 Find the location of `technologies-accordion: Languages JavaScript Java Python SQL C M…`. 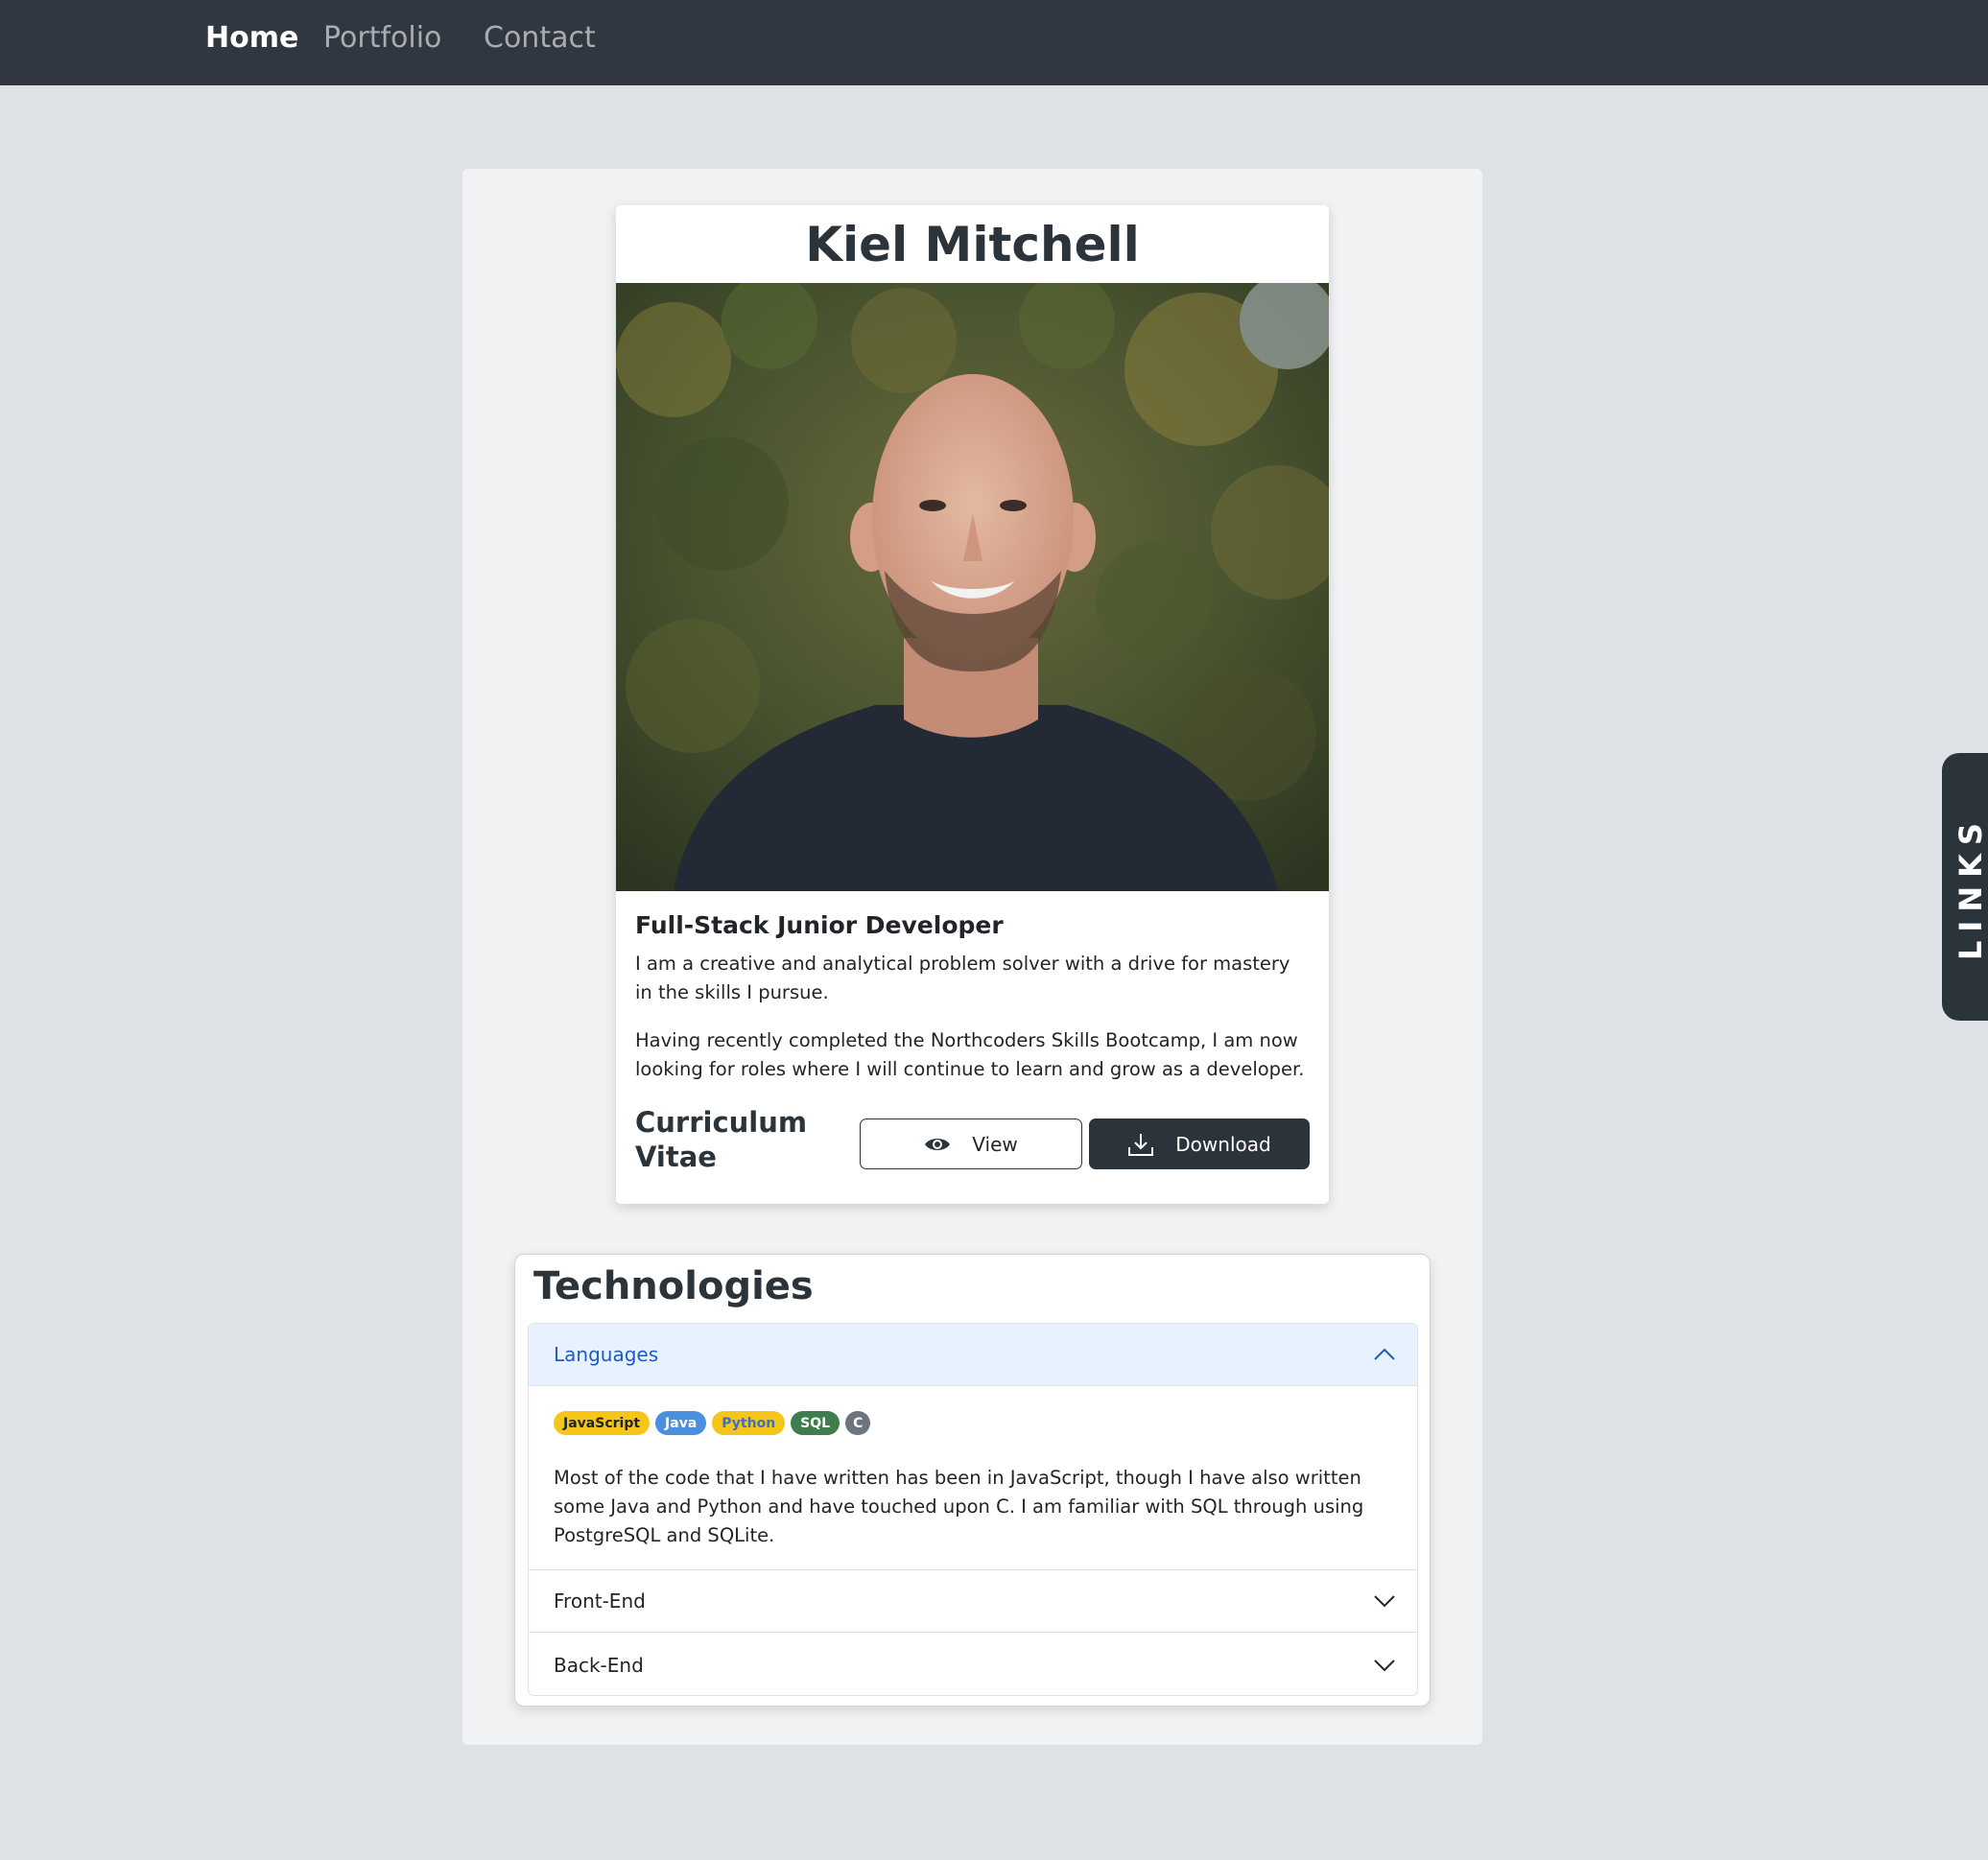

technologies-accordion: Languages JavaScript Java Python SQL C M… is located at coordinates (973, 1509).